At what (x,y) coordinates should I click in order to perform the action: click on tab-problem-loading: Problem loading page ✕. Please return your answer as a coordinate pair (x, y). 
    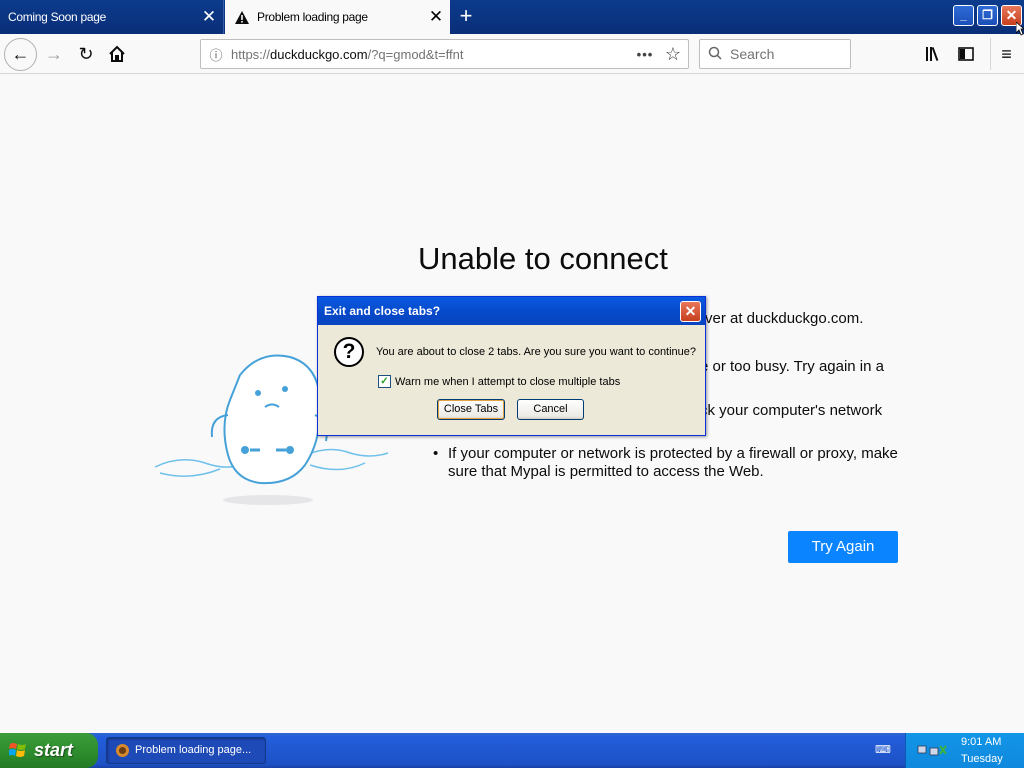
    Looking at the image, I should click on (337, 17).